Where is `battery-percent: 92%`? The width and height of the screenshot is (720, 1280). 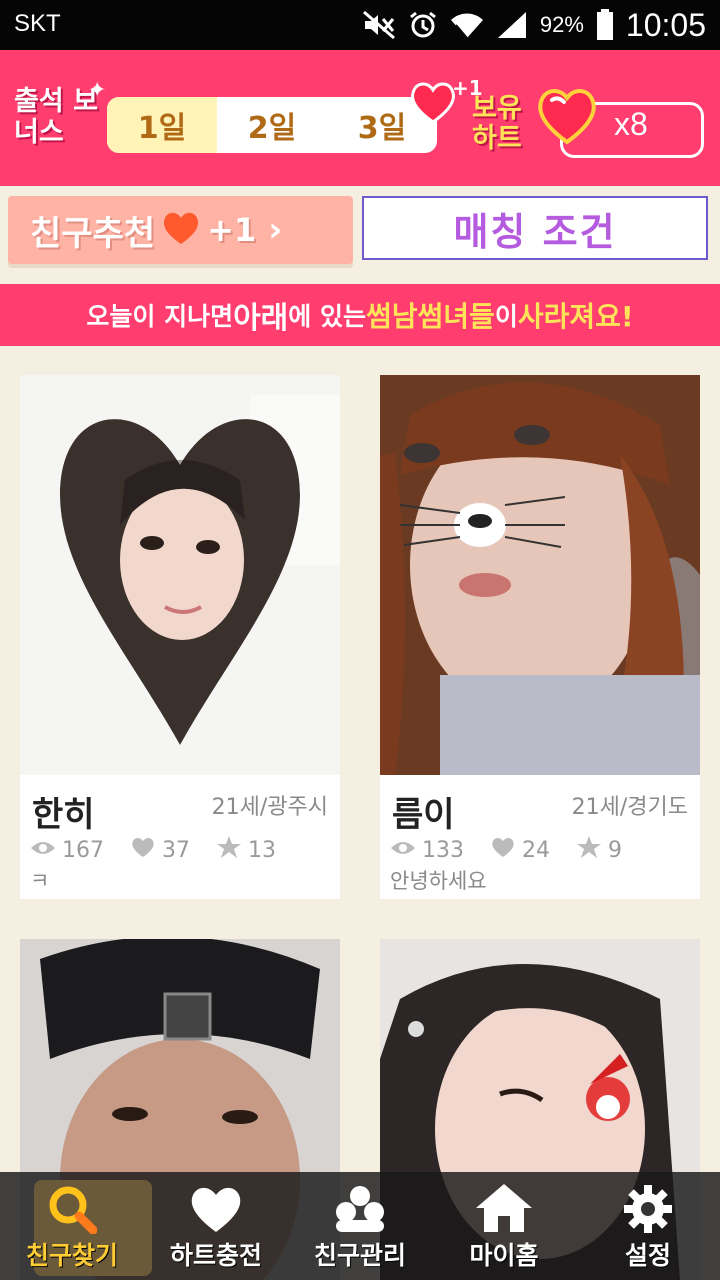
battery-percent: 92% is located at coordinates (561, 24).